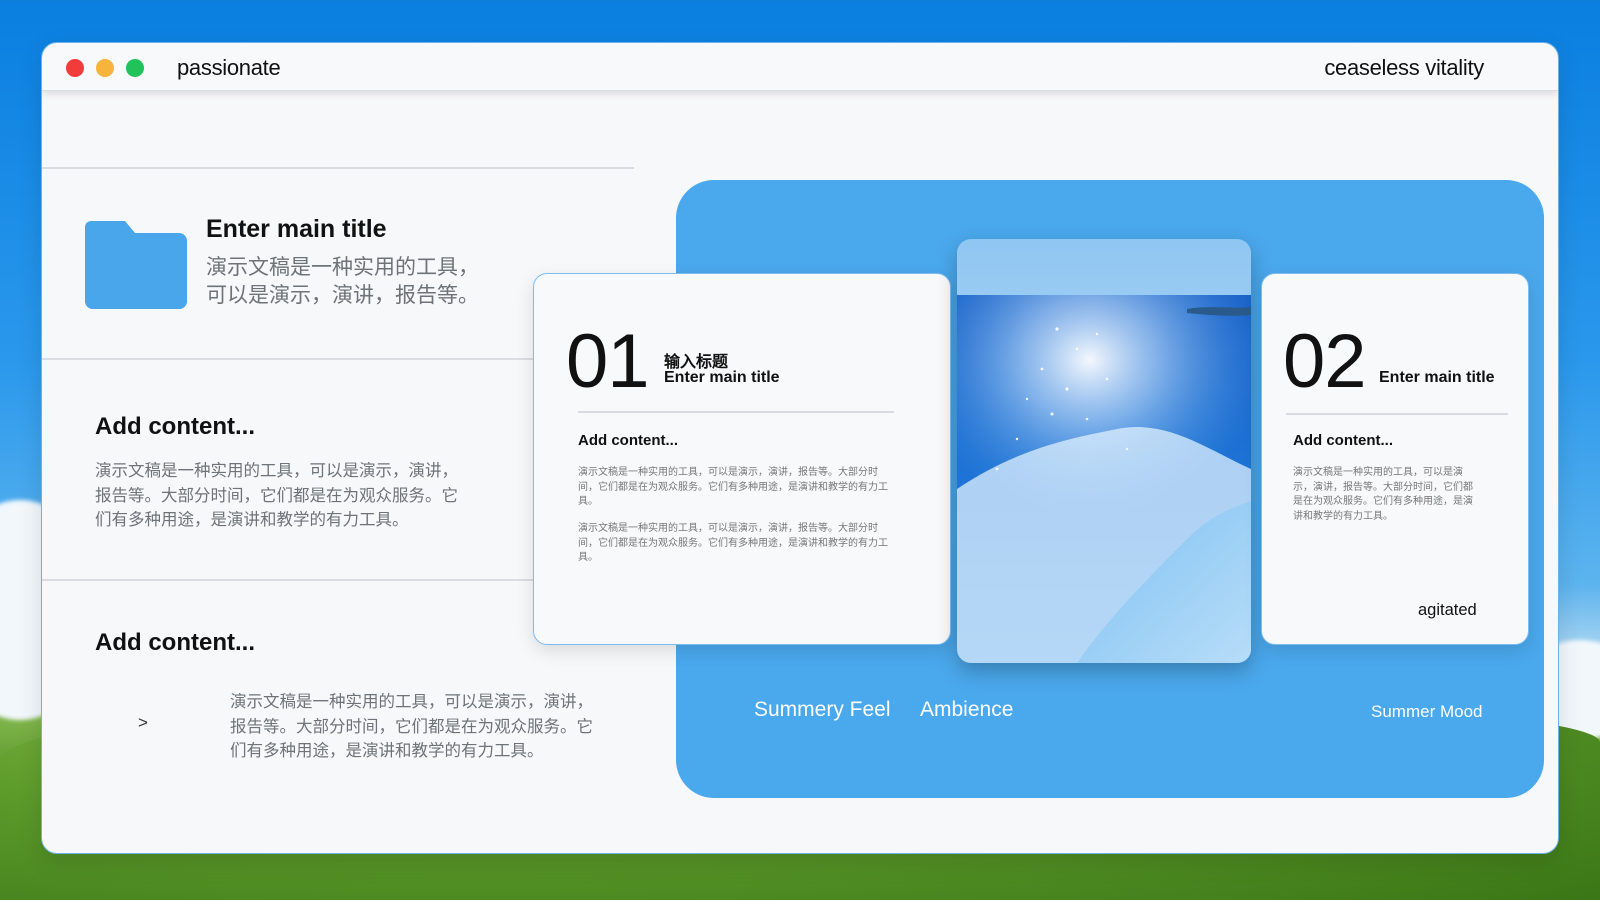  What do you see at coordinates (105, 68) in the screenshot?
I see `minimize-button` at bounding box center [105, 68].